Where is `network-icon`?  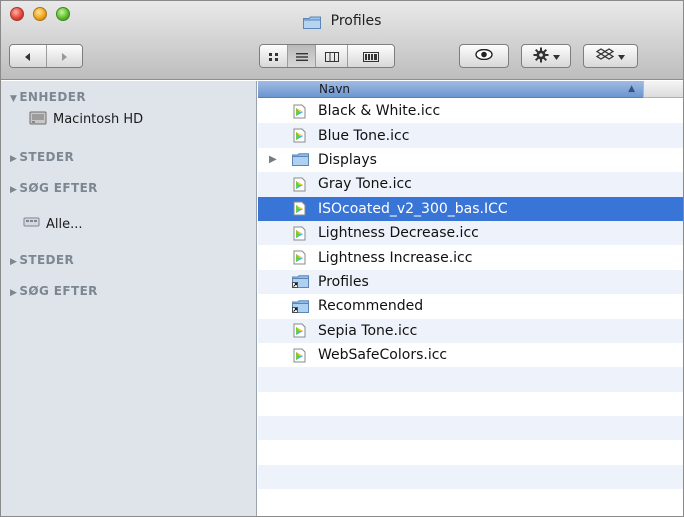
network-icon is located at coordinates (31, 224).